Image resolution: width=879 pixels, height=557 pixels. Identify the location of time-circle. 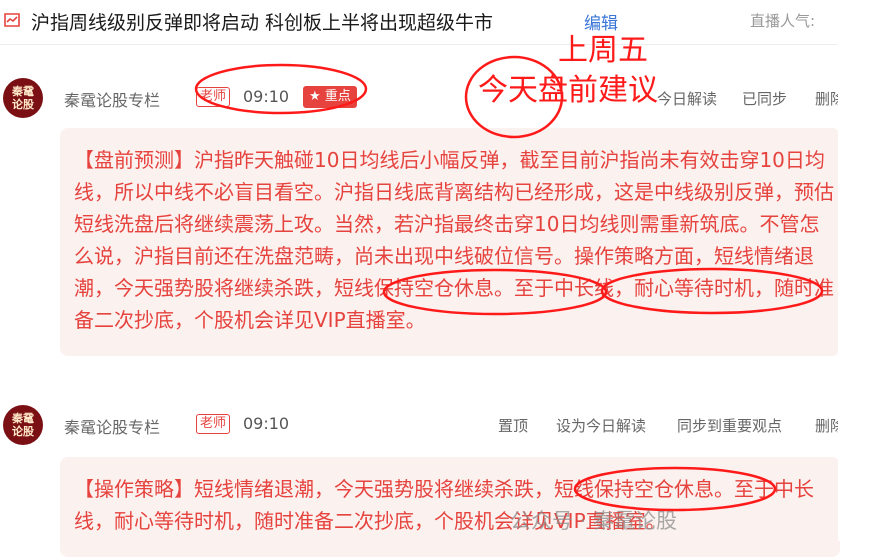
(281, 89).